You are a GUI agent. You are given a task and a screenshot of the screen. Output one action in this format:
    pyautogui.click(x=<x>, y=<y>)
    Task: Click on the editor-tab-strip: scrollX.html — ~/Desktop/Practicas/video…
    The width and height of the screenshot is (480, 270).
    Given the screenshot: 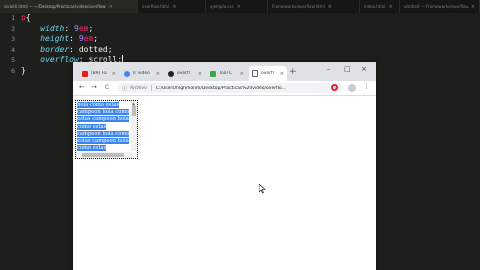 What is the action you would take?
    pyautogui.click(x=240, y=6)
    